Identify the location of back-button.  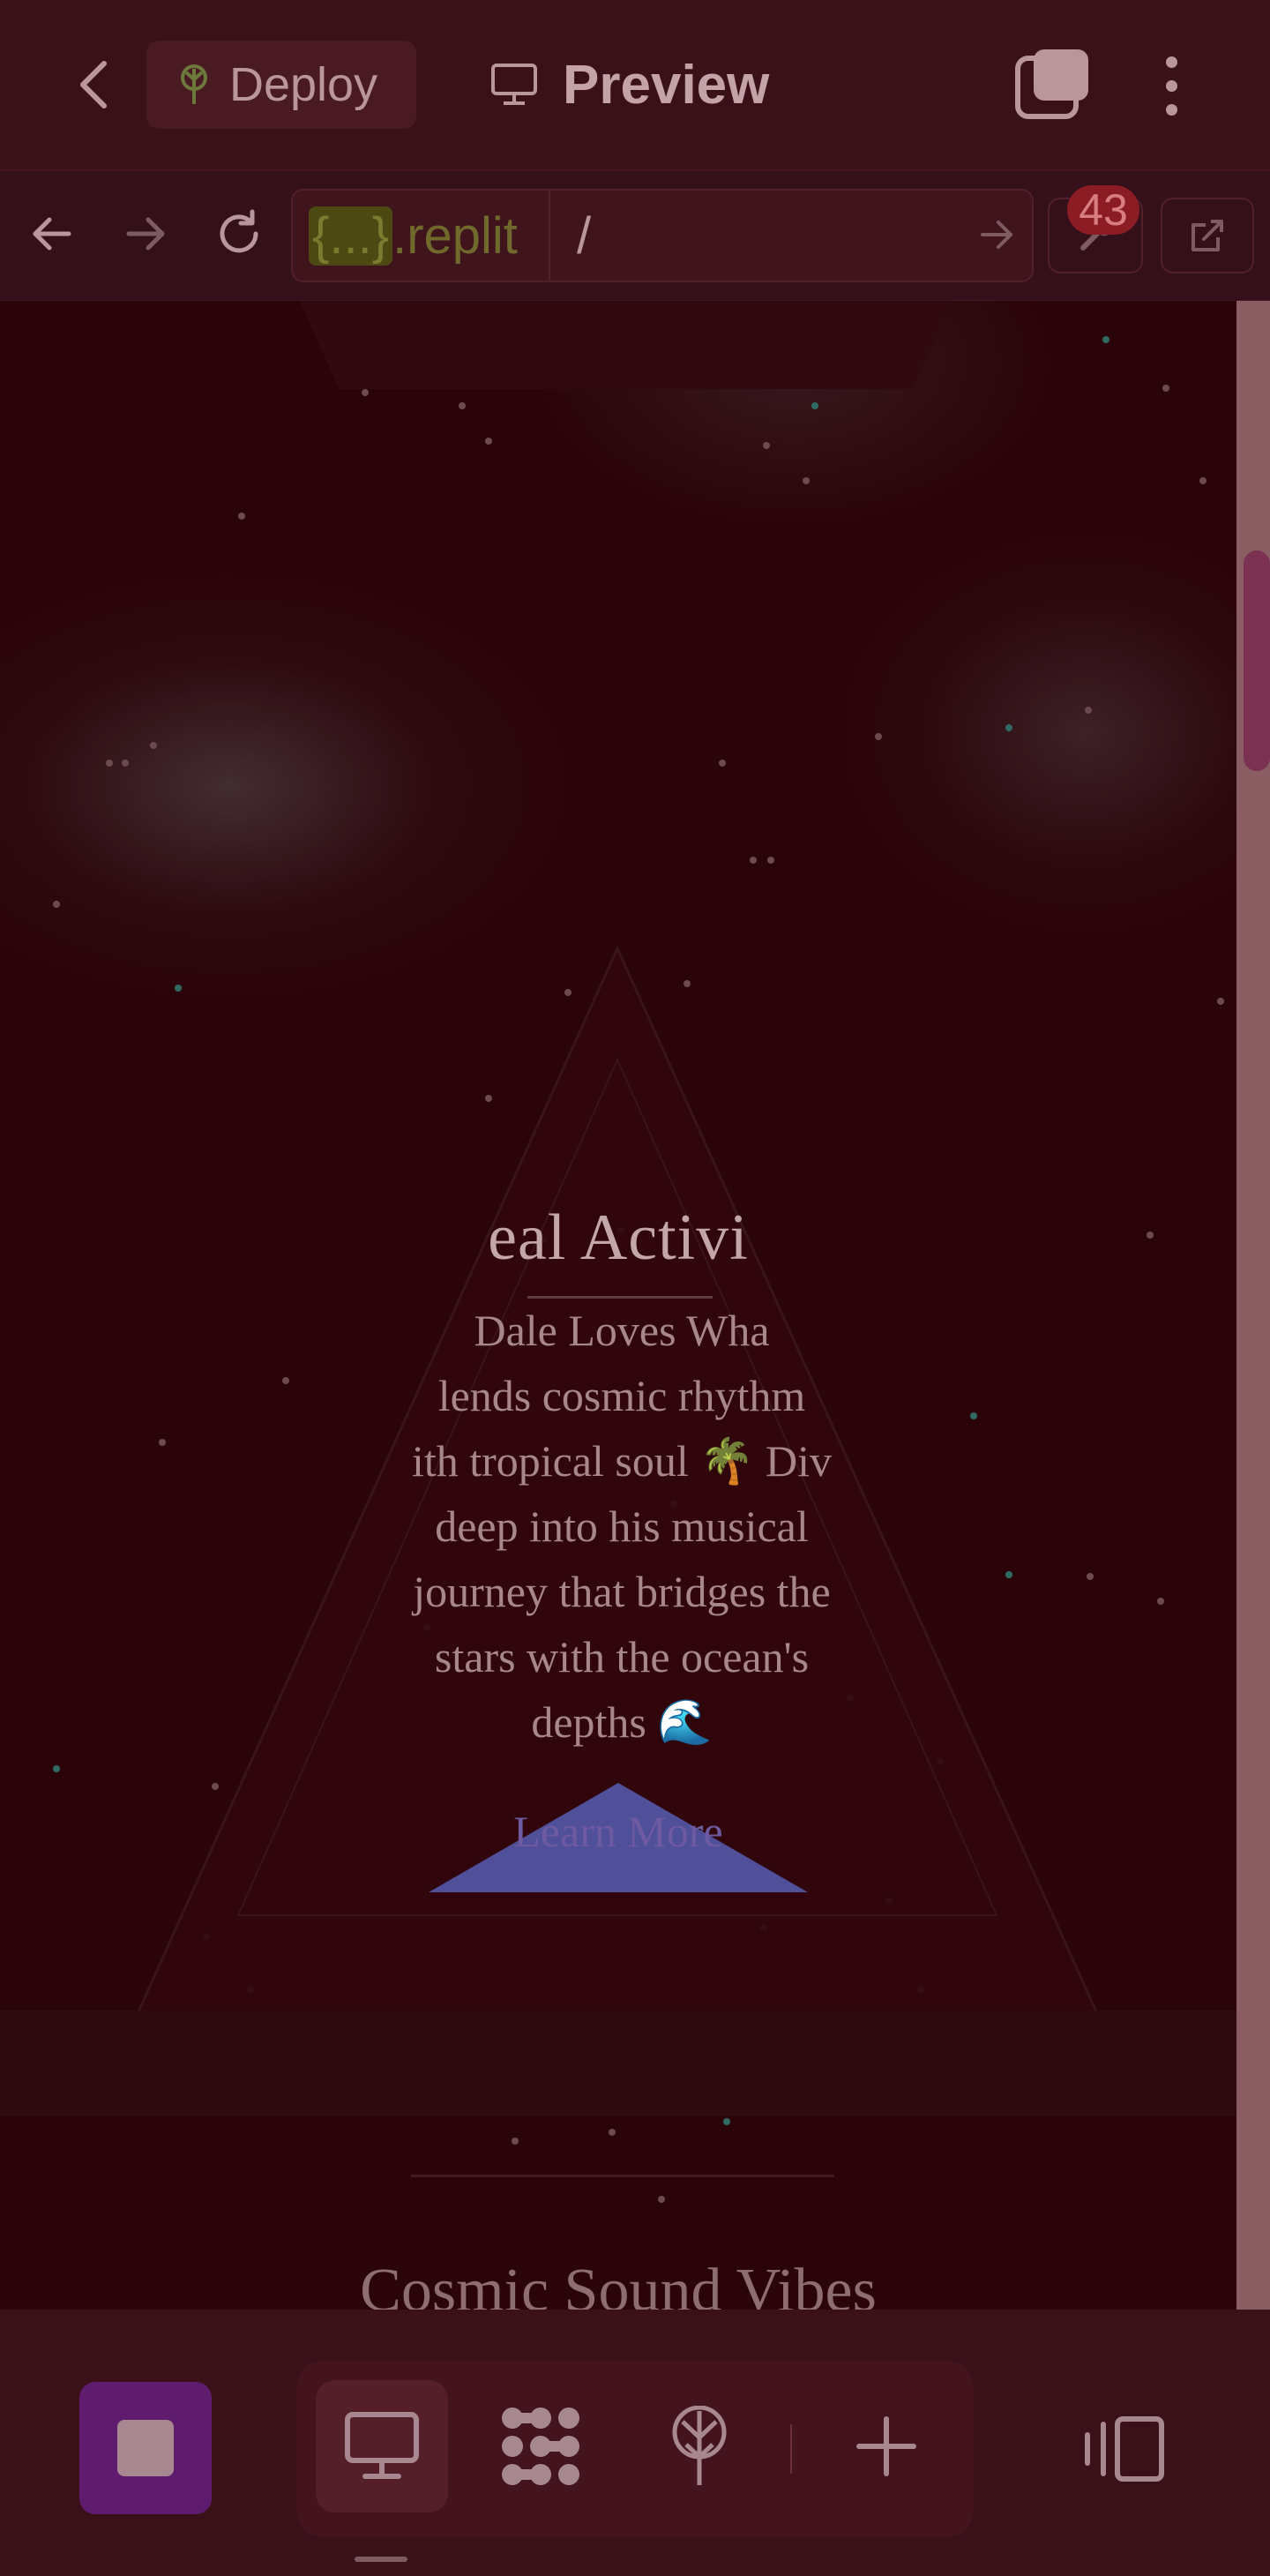
(93, 84).